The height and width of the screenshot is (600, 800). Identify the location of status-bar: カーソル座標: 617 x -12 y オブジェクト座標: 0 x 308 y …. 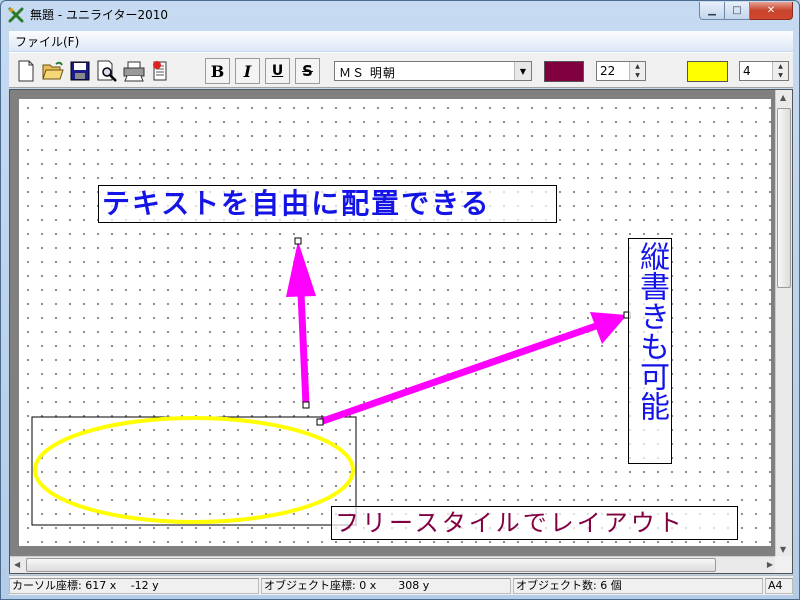
(401, 585).